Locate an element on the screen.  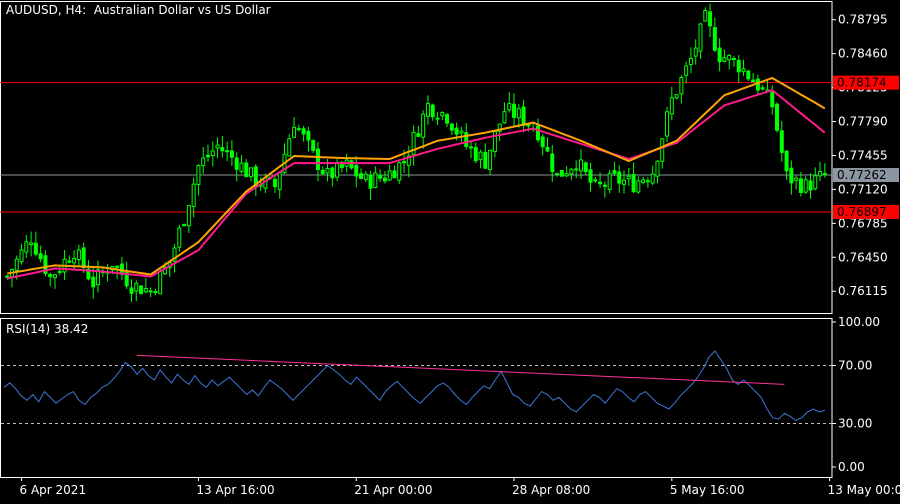
rsi-axis-tick-label: 100.00 is located at coordinates (859, 322).